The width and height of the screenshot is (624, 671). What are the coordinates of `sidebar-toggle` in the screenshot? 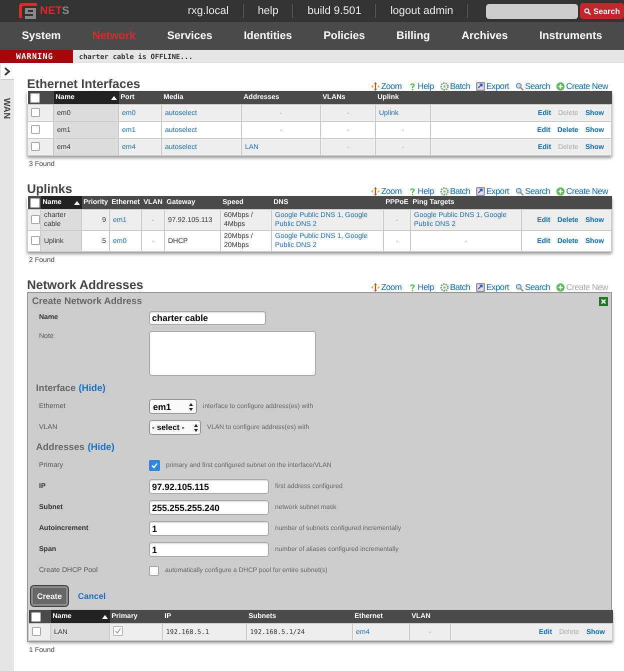 It's located at (7, 71).